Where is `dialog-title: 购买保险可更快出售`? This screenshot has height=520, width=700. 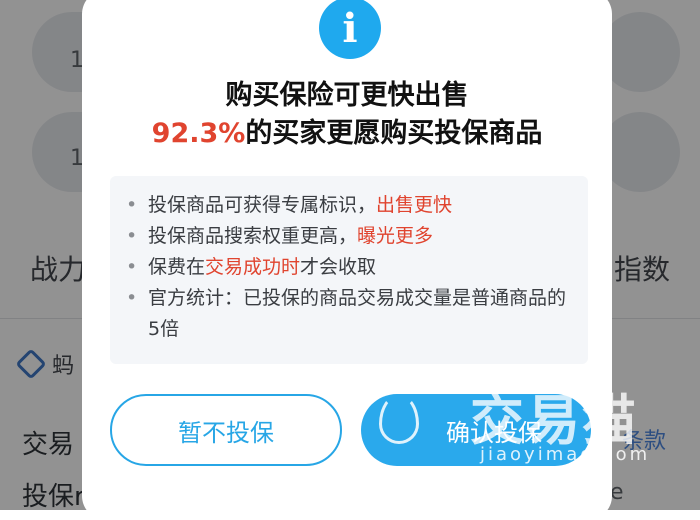 dialog-title: 购买保险可更快出售 is located at coordinates (347, 95).